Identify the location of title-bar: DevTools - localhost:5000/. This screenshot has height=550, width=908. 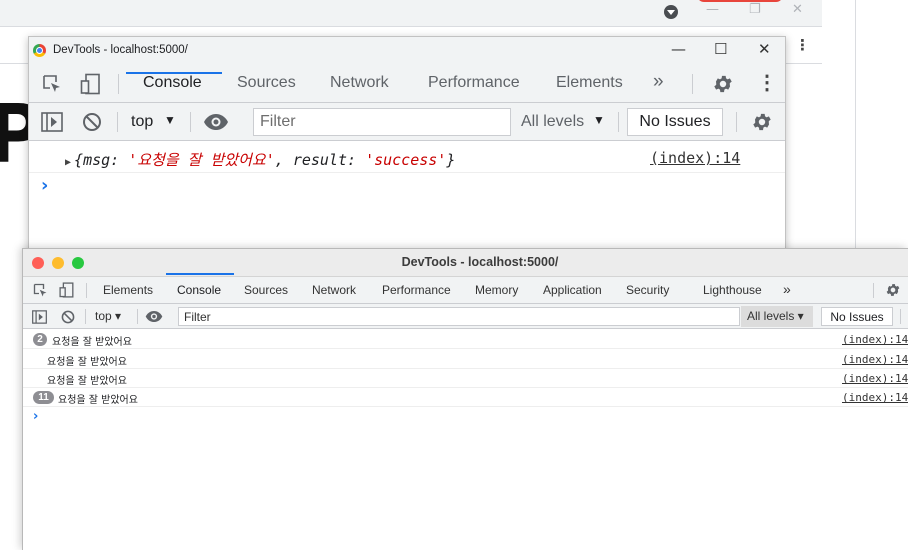
(465, 263).